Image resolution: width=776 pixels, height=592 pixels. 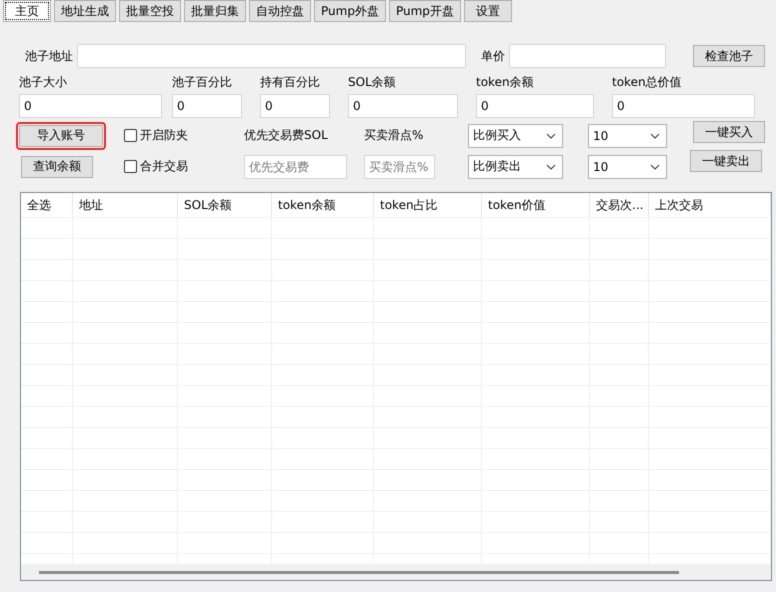 I want to click on pool-address-field, so click(x=271, y=56).